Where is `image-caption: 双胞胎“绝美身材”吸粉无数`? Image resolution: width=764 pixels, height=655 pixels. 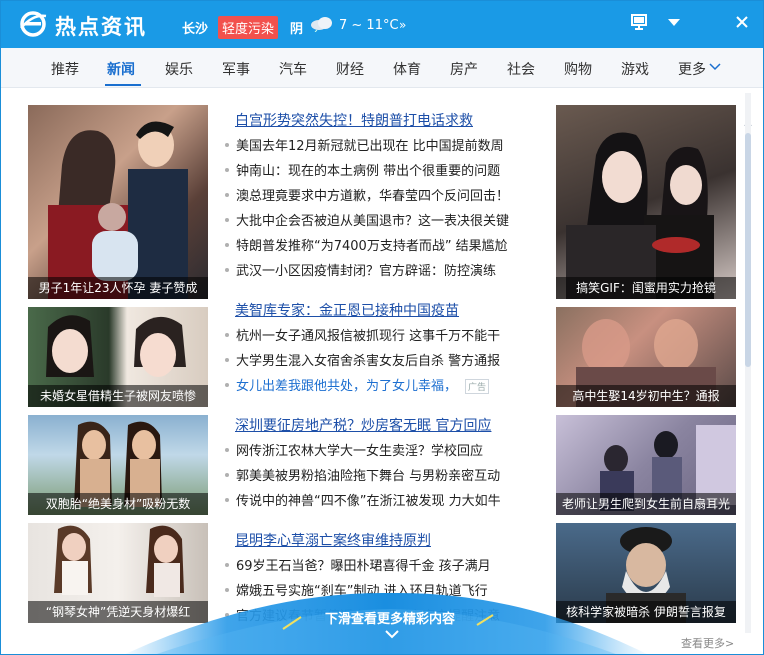
image-caption: 双胞胎“绝美身材”吸粉无数 is located at coordinates (118, 504).